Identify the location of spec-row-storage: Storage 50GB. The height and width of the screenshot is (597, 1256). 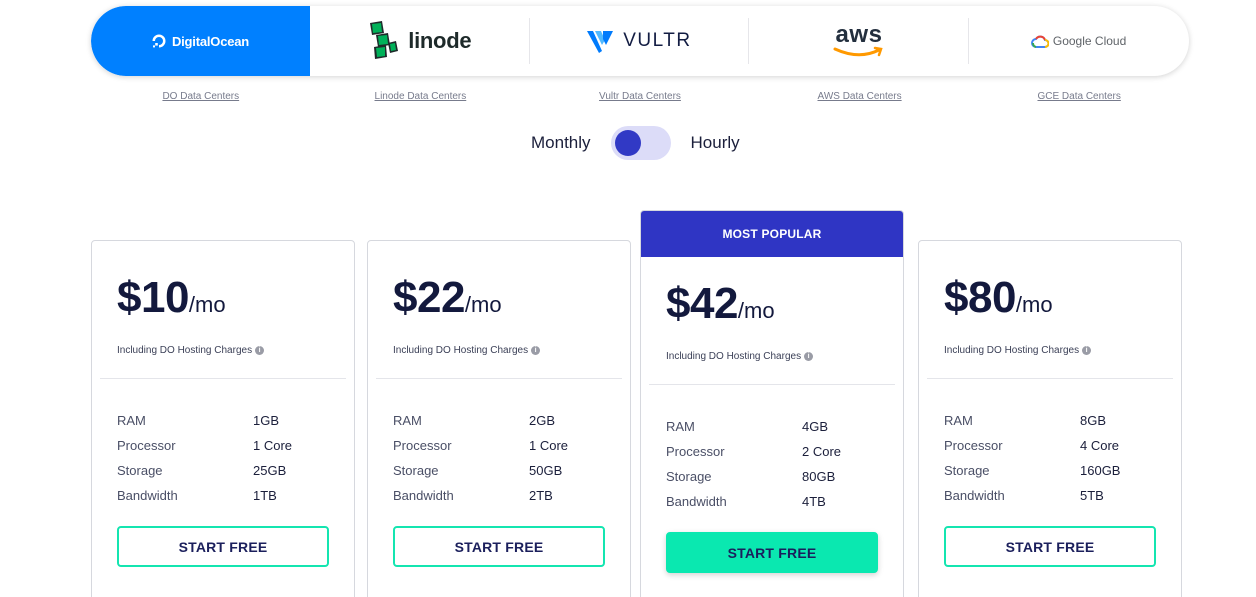
(499, 470).